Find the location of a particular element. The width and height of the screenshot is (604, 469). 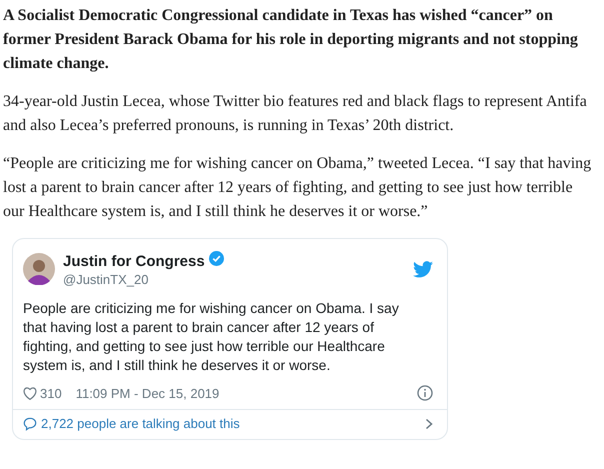

info-icon is located at coordinates (425, 393).